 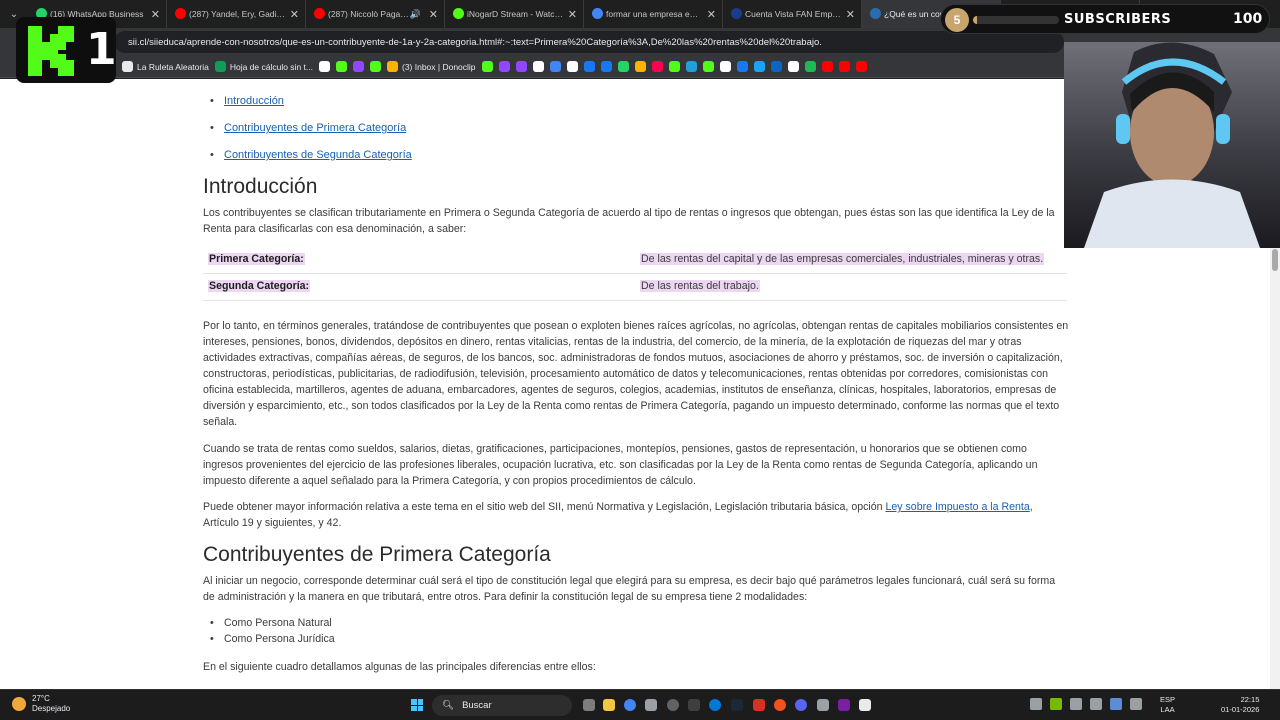 I want to click on browser-tab: formar una empresa en ch... ✕, so click(x=653, y=14).